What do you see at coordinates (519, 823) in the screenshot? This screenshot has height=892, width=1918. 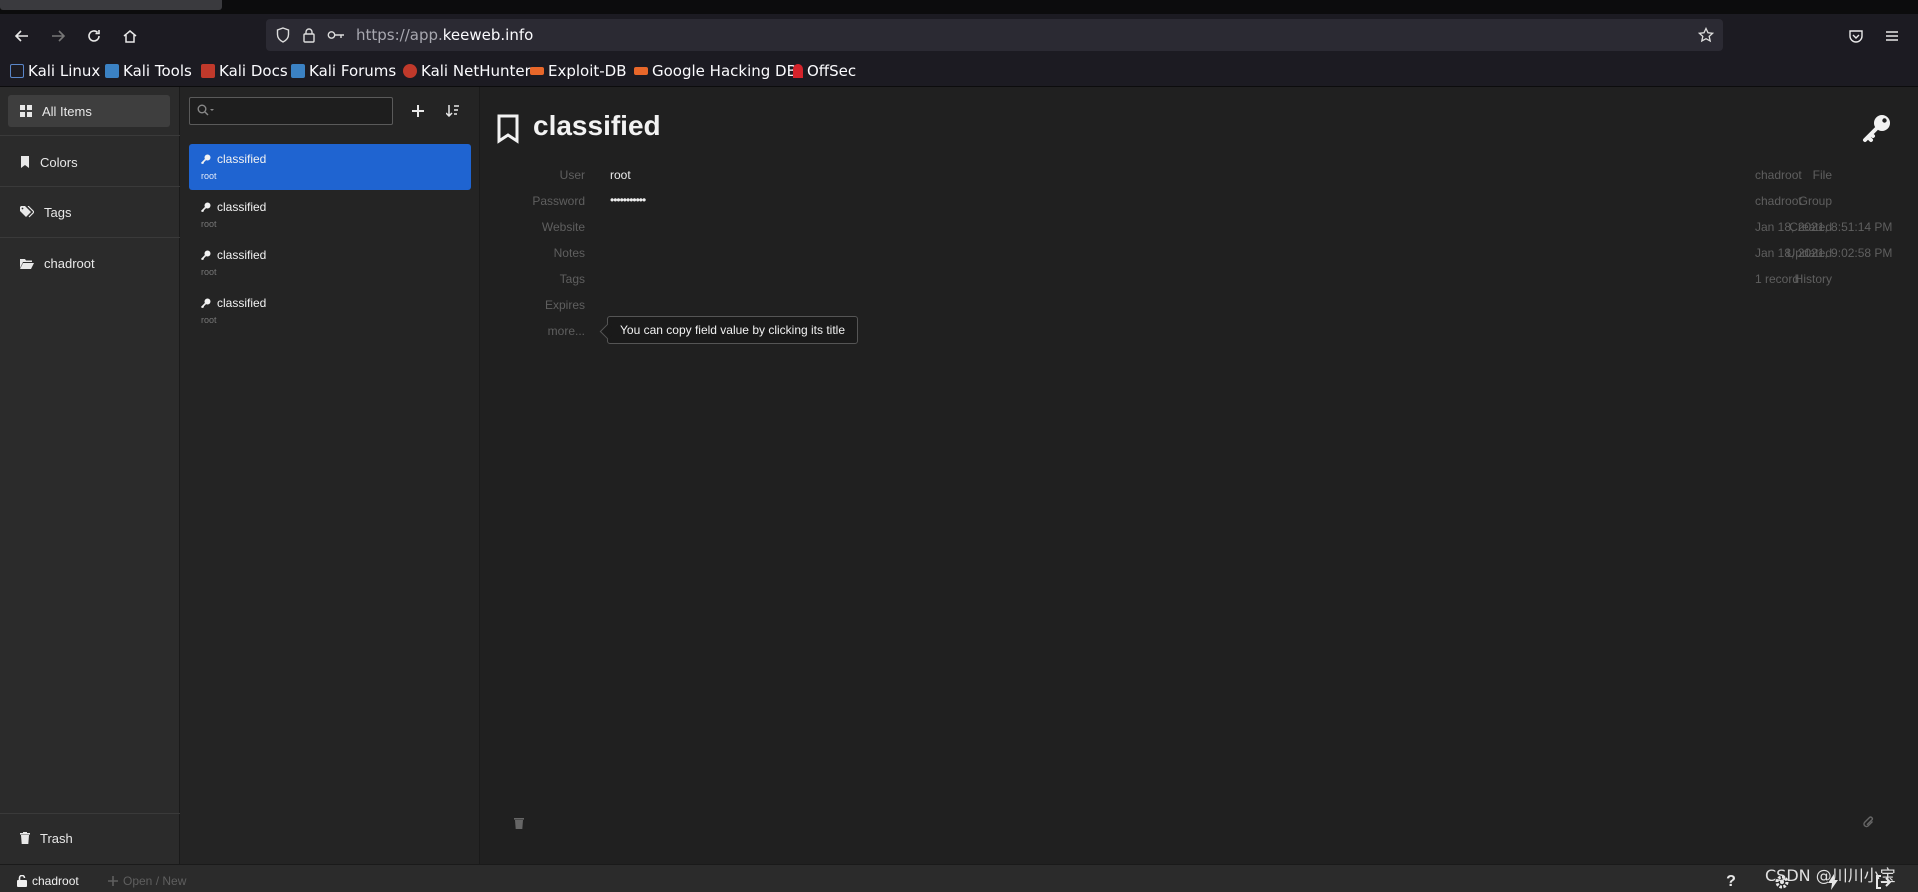 I see `delete-entry-icon` at bounding box center [519, 823].